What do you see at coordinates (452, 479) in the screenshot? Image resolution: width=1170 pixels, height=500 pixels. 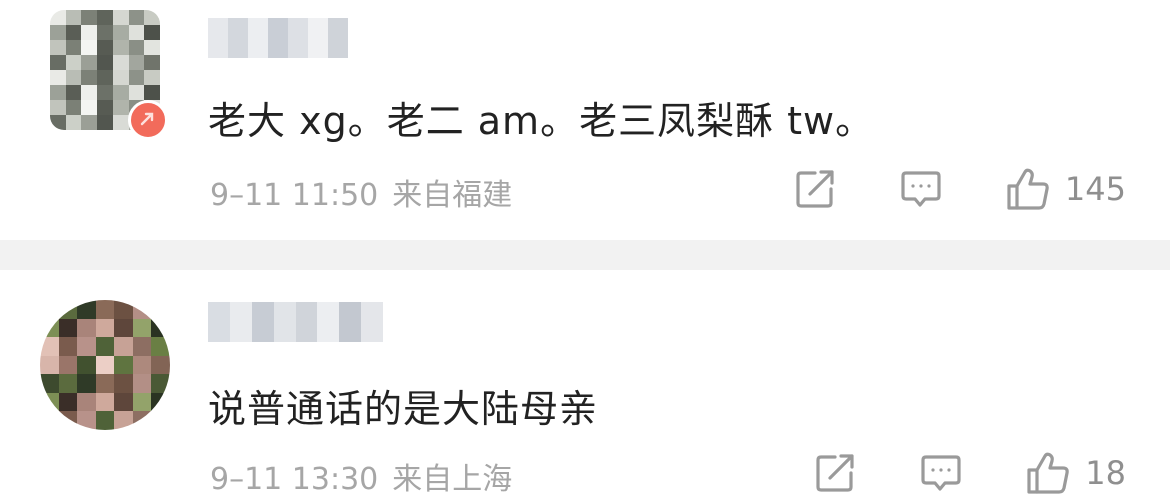 I see `comment-location: 来自上海` at bounding box center [452, 479].